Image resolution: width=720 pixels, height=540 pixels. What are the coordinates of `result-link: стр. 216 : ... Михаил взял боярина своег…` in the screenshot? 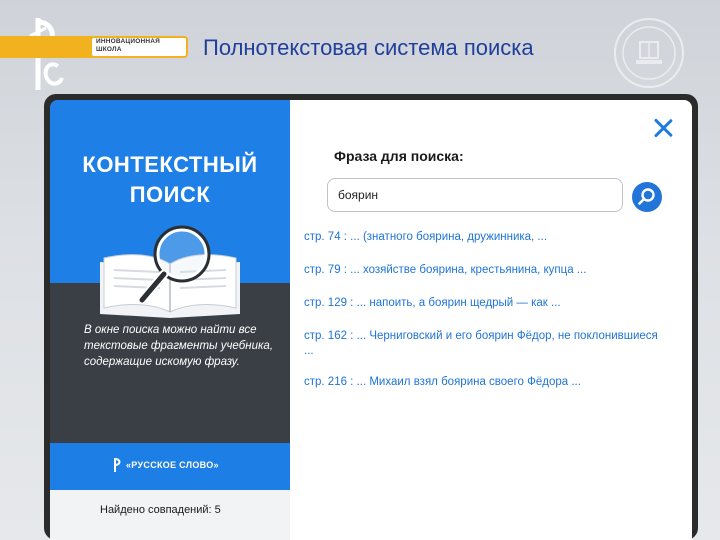 It's located at (484, 382).